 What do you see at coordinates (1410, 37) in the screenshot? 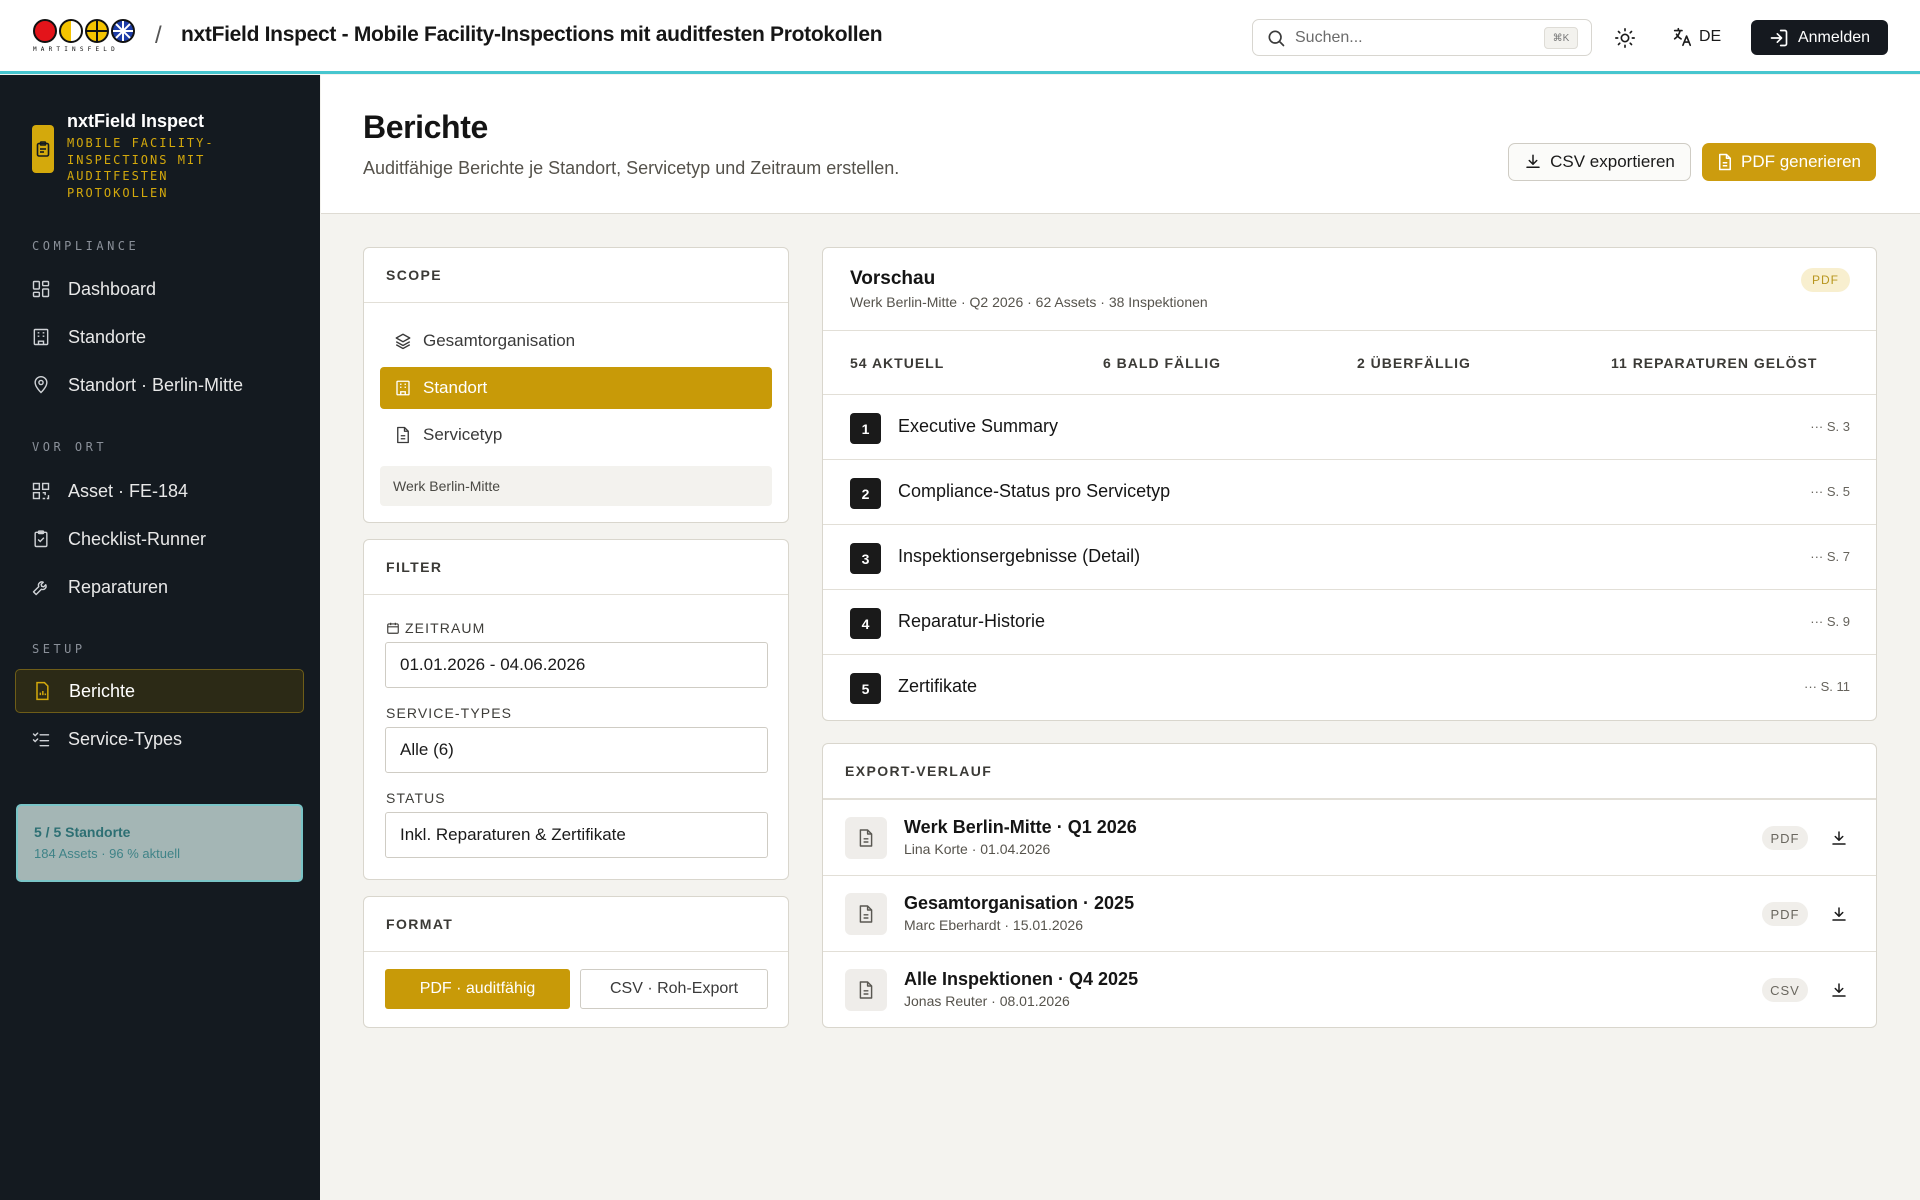
I see `search-input` at bounding box center [1410, 37].